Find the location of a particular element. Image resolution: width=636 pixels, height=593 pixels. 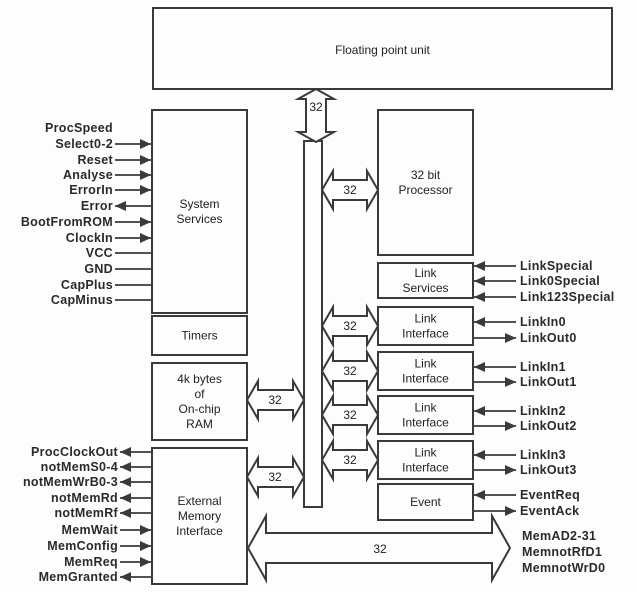

signal-memconfig: MemConfig is located at coordinates (99, 546).